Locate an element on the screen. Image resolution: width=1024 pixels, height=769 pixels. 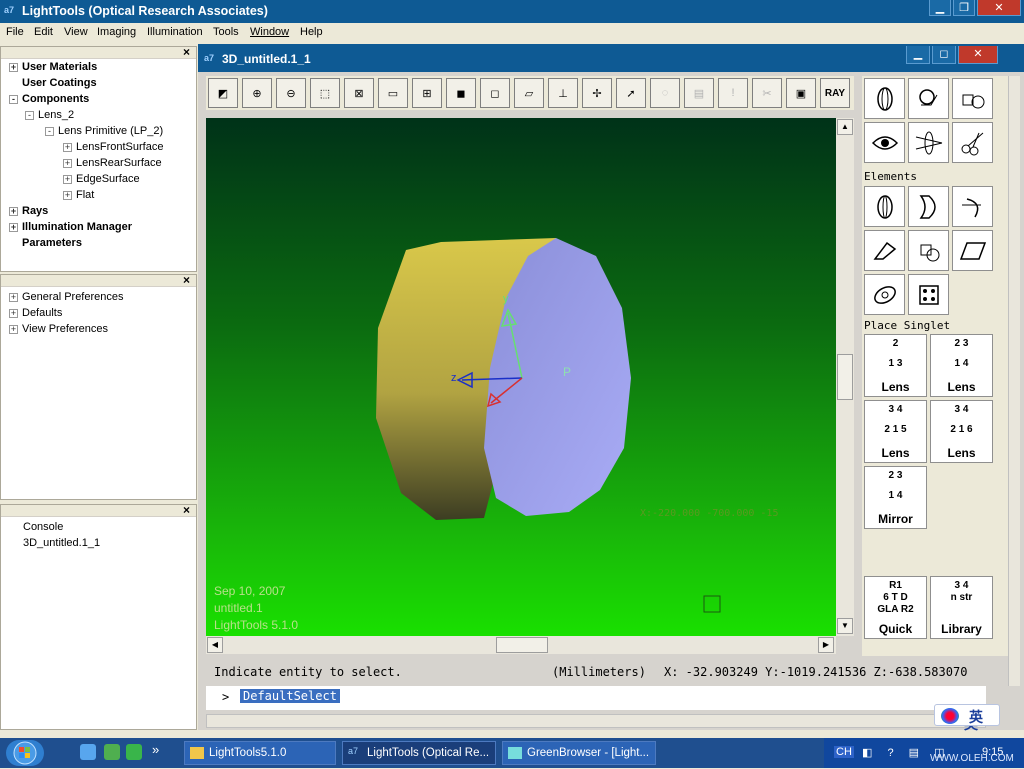
viewport-vertical-scrollbar: ▲ ▼ is located at coordinates (845, 377).